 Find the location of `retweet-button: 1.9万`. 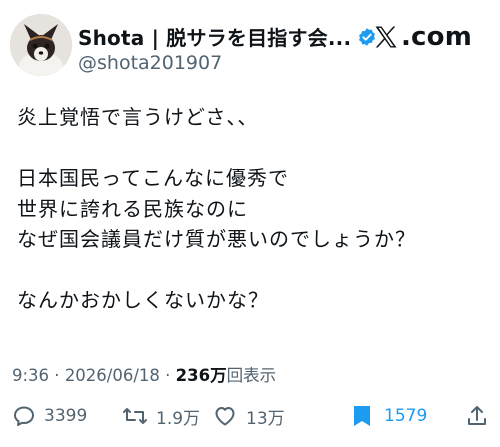

retweet-button: 1.9万 is located at coordinates (161, 416).